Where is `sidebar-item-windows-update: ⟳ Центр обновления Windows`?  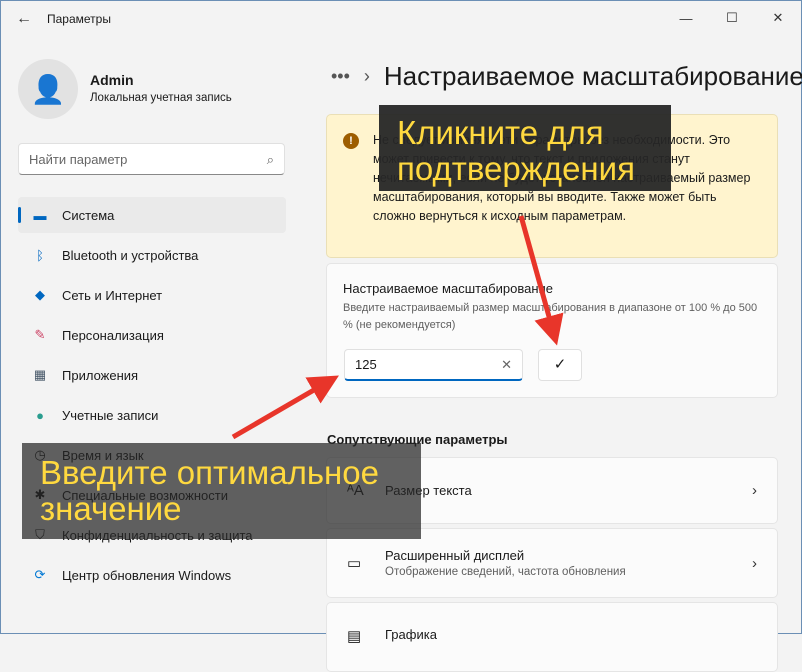
sidebar-item-windows-update: ⟳ Центр обновления Windows is located at coordinates (152, 575).